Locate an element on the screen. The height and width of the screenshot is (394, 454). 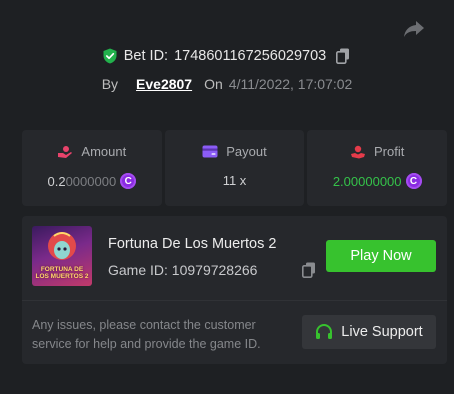
profit-card: Profit 2.00000000 C is located at coordinates (377, 168).